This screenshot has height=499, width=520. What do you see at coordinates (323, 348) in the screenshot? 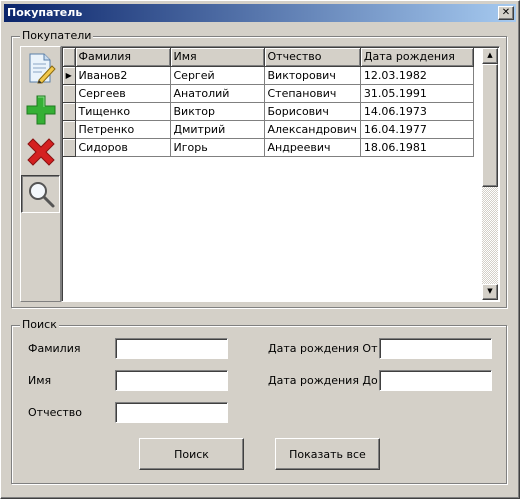
I see `birth-from-label: Дата рождения От` at bounding box center [323, 348].